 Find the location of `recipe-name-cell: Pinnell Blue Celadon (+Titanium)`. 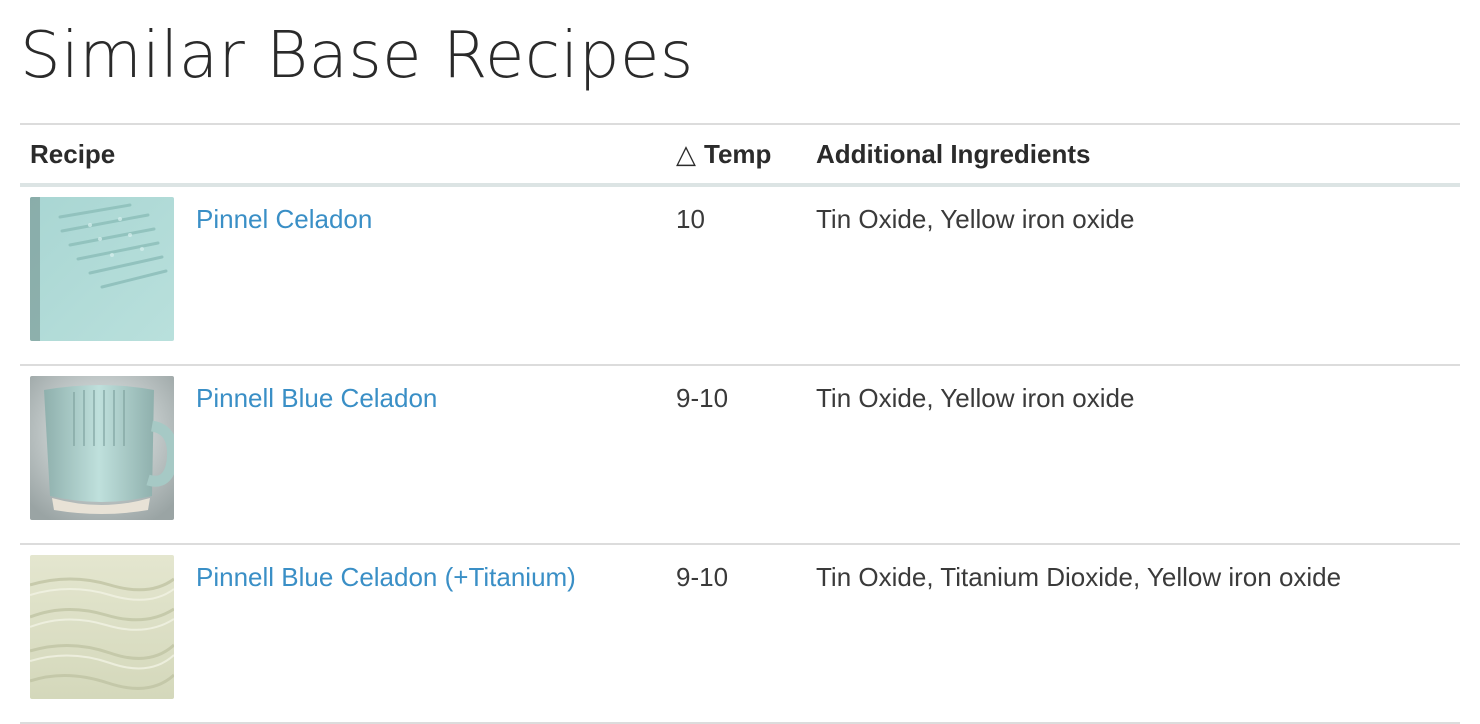

recipe-name-cell: Pinnell Blue Celadon (+Titanium) is located at coordinates (436, 634).